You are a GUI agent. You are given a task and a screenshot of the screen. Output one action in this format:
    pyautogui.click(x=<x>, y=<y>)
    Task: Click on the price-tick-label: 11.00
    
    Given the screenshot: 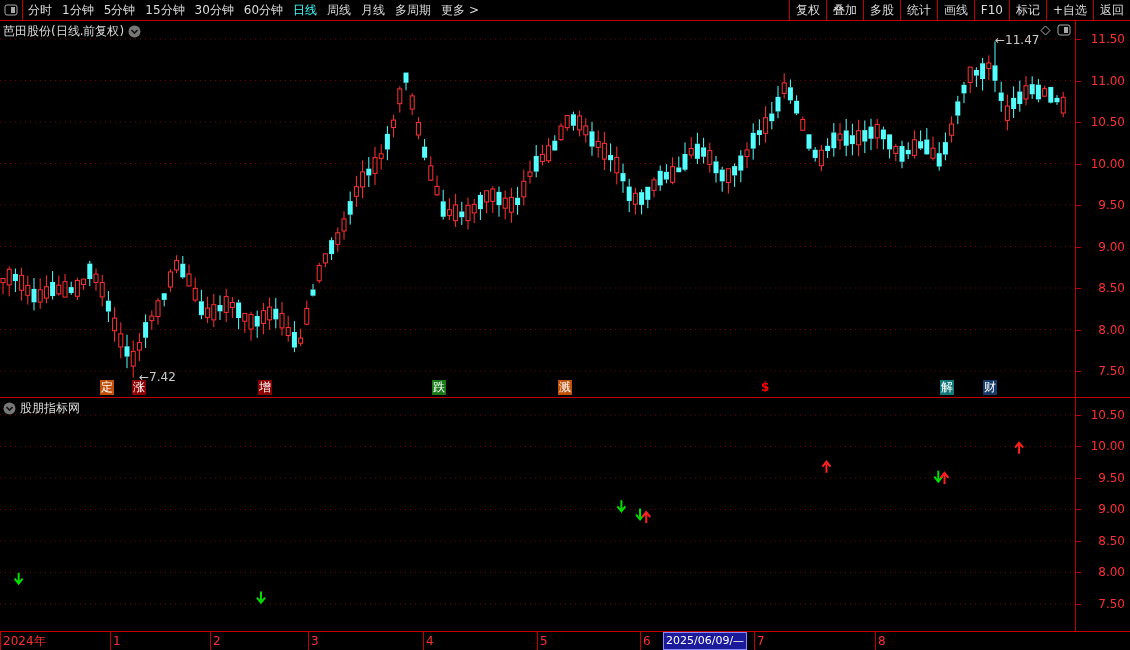 What is the action you would take?
    pyautogui.click(x=1107, y=80)
    